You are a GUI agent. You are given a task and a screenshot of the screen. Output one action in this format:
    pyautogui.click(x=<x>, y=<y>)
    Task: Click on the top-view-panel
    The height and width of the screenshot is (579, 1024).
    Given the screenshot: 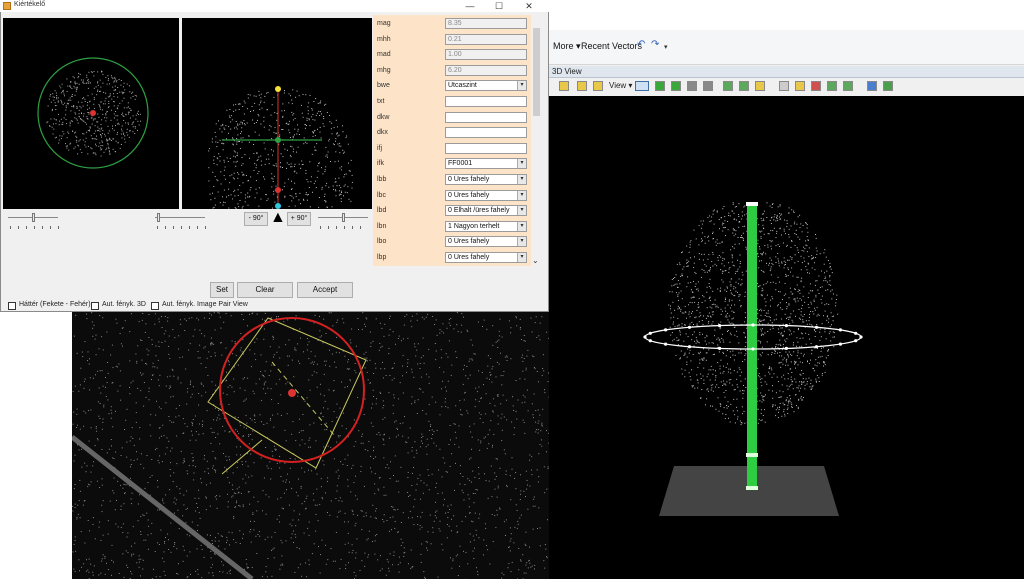 What is the action you would take?
    pyautogui.click(x=91, y=113)
    